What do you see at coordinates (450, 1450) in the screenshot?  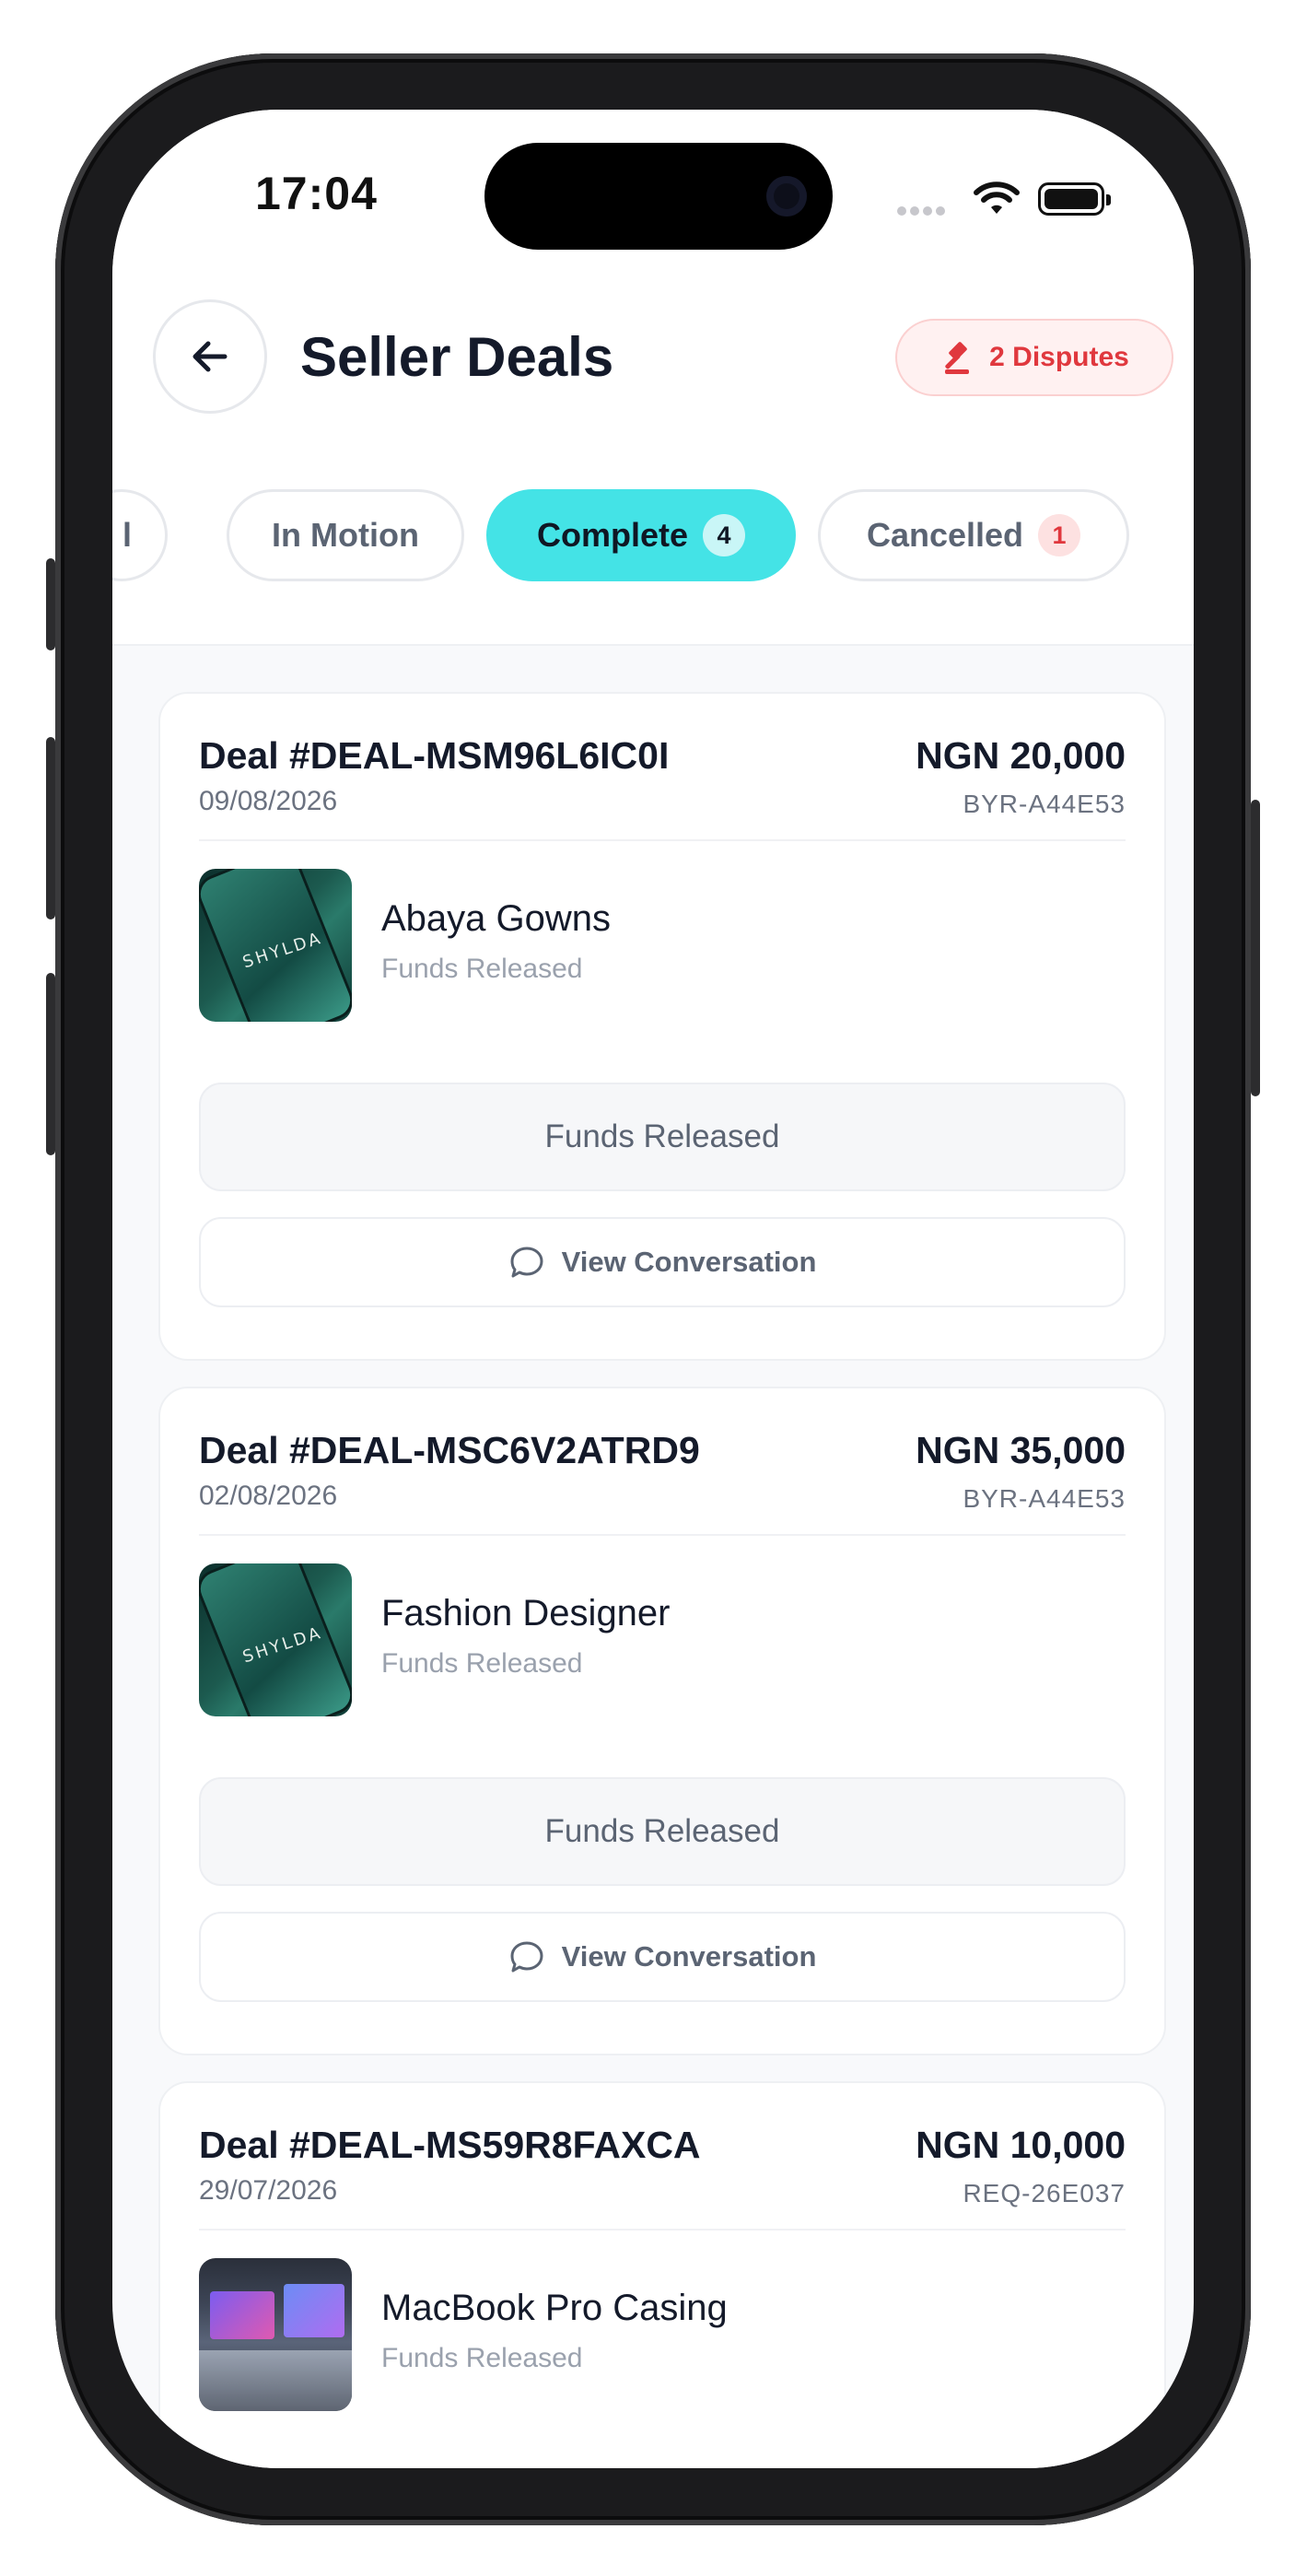 I see `deal-id: Deal #DEAL-MSC6V2ATRD9` at bounding box center [450, 1450].